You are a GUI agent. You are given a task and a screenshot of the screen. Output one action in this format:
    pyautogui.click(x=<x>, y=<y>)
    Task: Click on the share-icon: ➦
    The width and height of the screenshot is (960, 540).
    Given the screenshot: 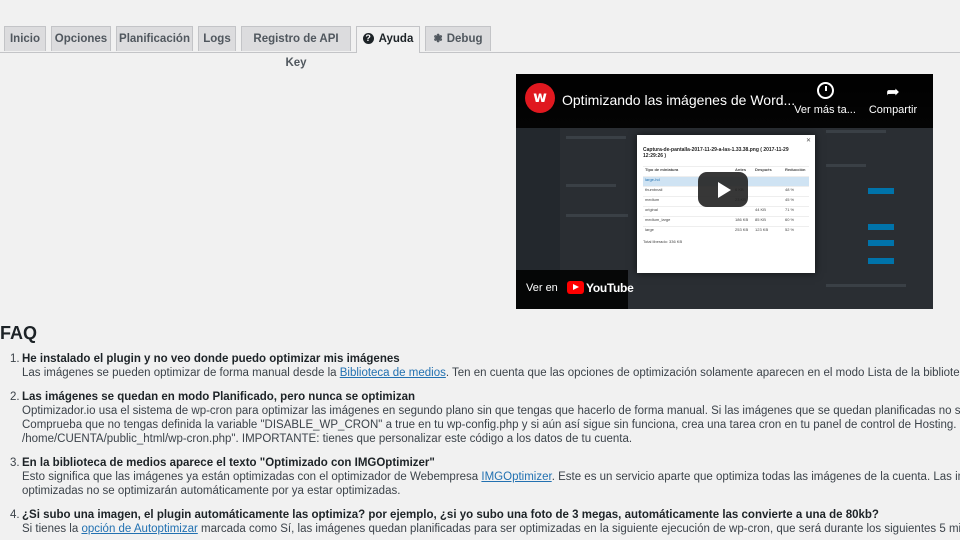 What is the action you would take?
    pyautogui.click(x=893, y=92)
    